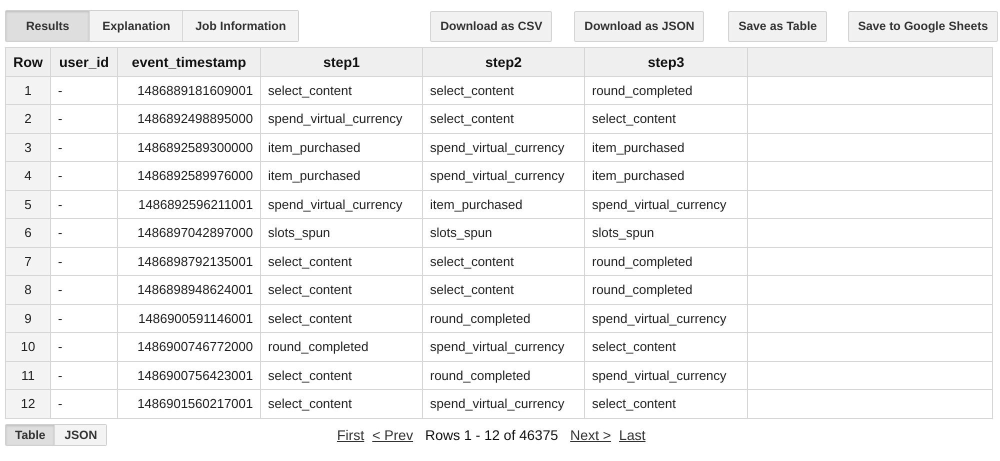 The height and width of the screenshot is (461, 1000). What do you see at coordinates (189, 261) in the screenshot?
I see `table-cell: 1486898792135001` at bounding box center [189, 261].